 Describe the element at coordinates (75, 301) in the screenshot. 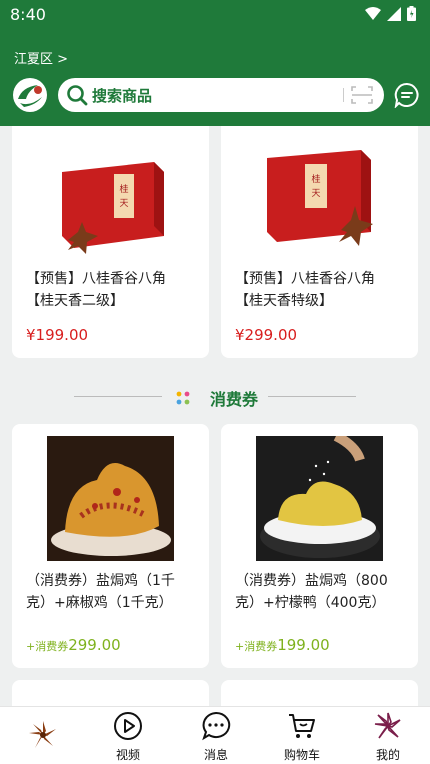

I see `product-title-line: 【桂天香二级】` at that location.